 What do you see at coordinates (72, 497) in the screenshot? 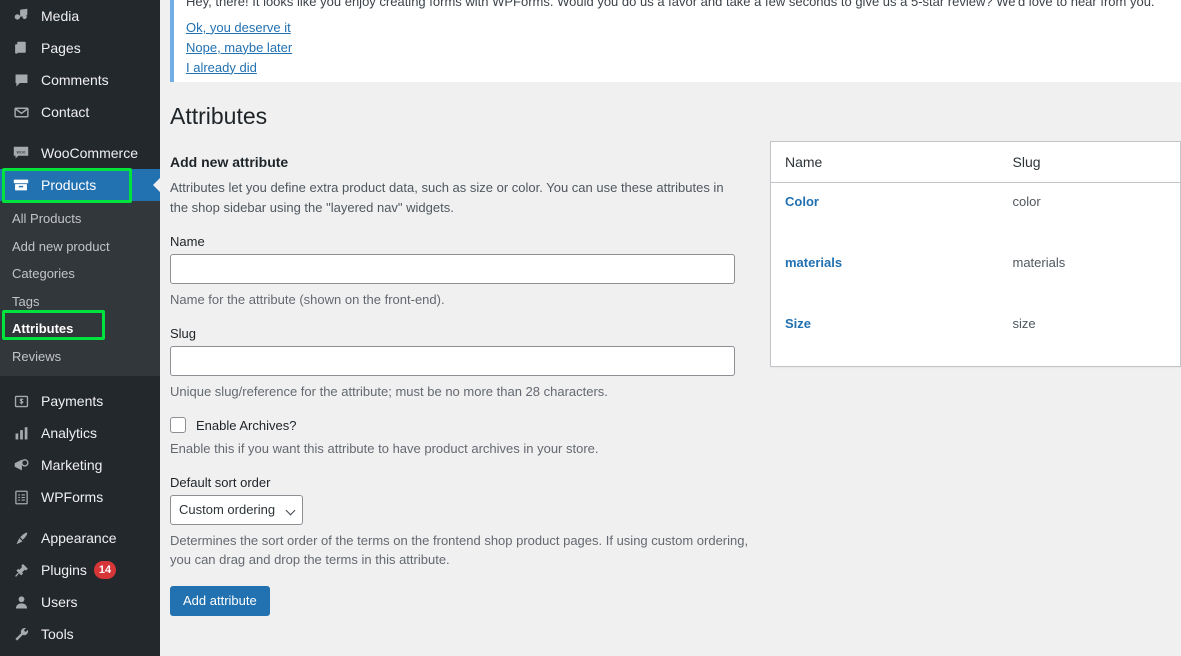
I see `sidebar-item-label: WPForms` at bounding box center [72, 497].